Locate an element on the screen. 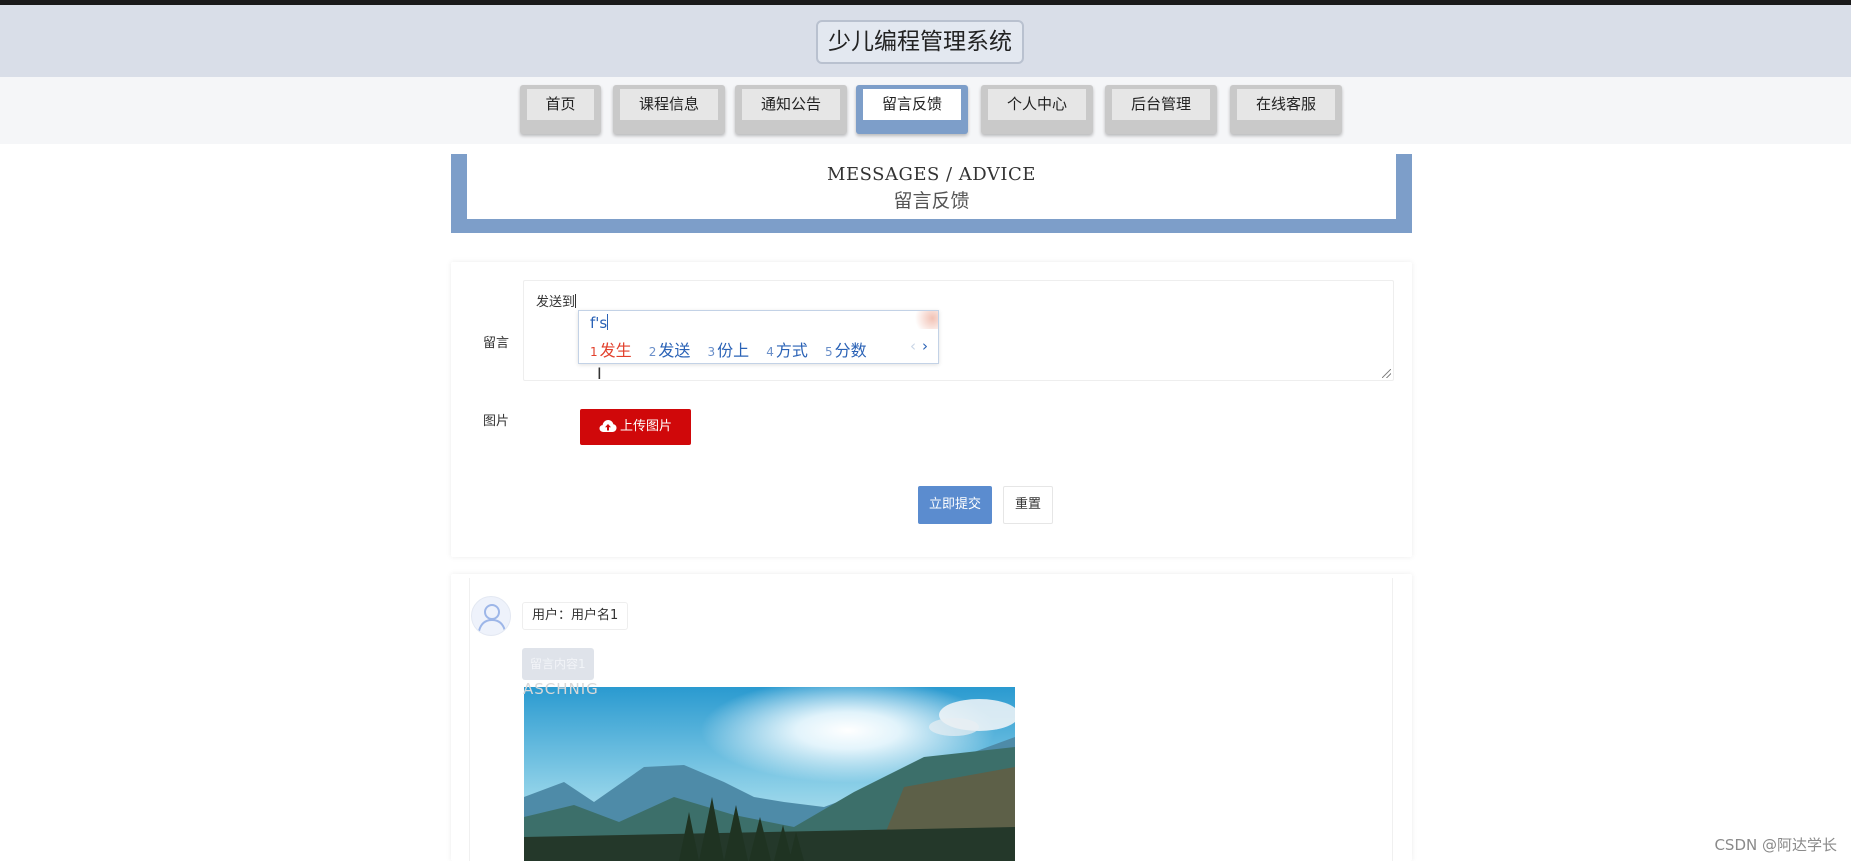  nav-item-label: 课程信息 is located at coordinates (669, 104).